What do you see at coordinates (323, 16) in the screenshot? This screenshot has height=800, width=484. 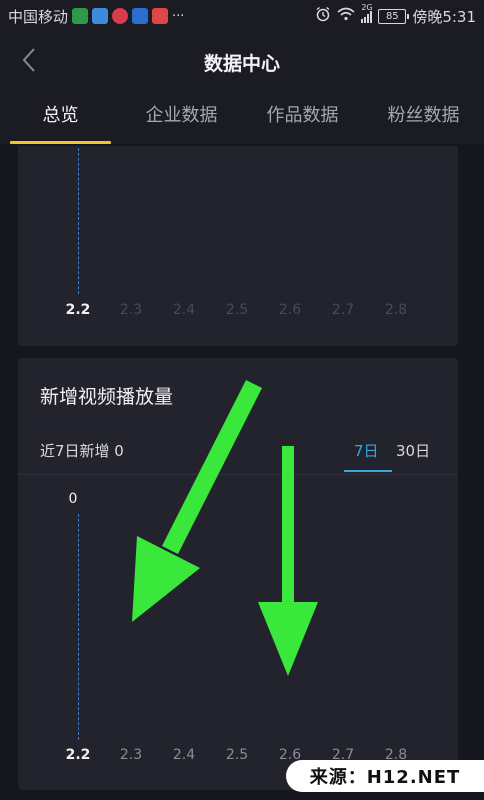 I see `alarm-icon` at bounding box center [323, 16].